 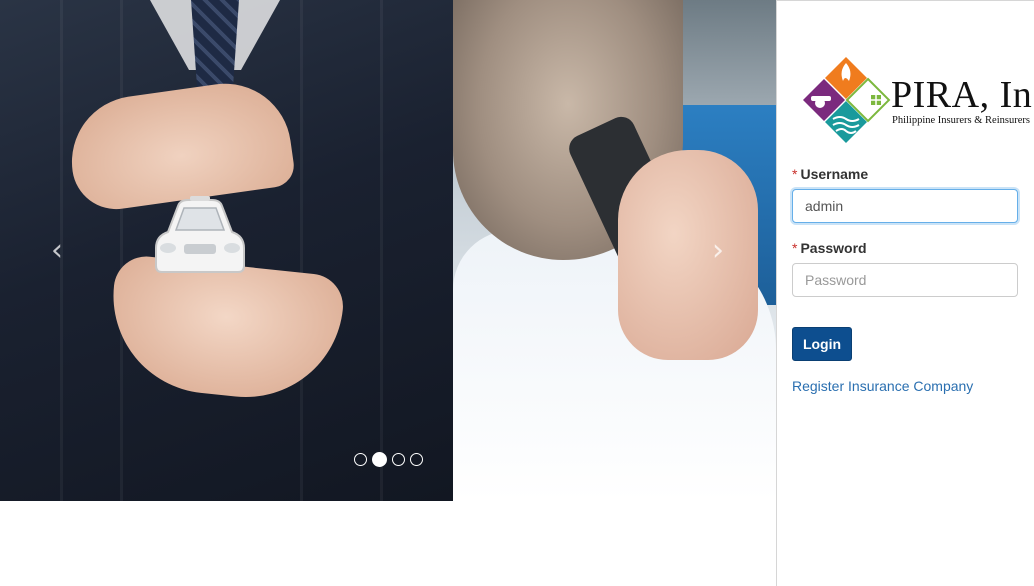 I want to click on login-button: Login, so click(x=822, y=344).